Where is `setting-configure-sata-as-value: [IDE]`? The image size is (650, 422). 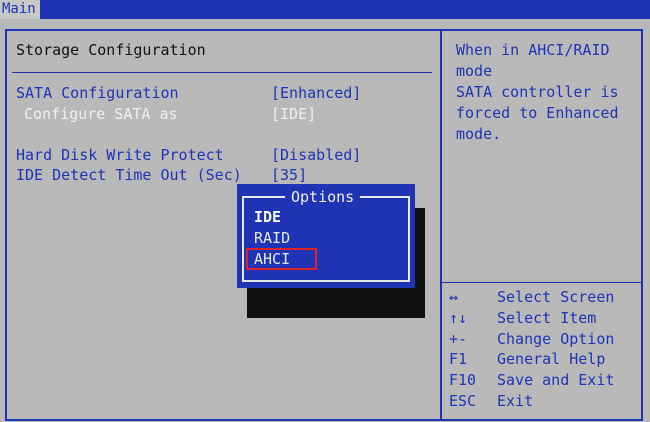 setting-configure-sata-as-value: [IDE] is located at coordinates (293, 114).